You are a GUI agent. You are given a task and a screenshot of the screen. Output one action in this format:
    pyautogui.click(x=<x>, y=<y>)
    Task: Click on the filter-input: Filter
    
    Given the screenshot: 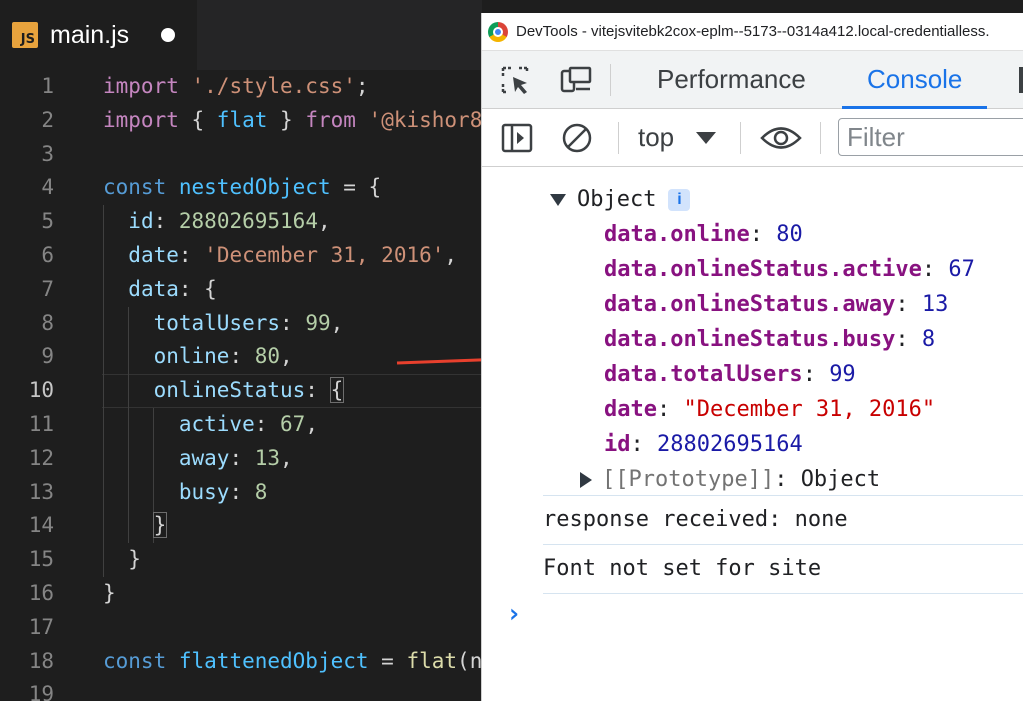 What is the action you would take?
    pyautogui.click(x=930, y=137)
    